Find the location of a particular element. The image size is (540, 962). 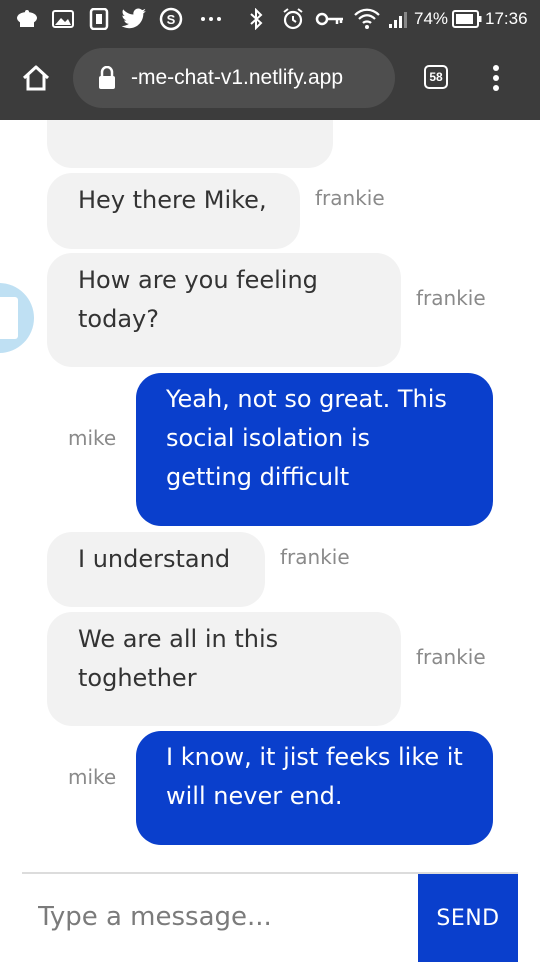

signal-icon is located at coordinates (399, 19).